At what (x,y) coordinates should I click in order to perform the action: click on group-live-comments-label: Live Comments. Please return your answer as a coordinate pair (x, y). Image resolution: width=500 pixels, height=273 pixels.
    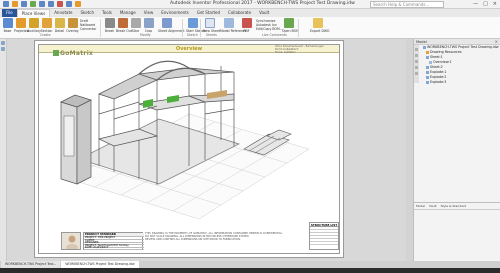
    Looking at the image, I should click on (274, 35).